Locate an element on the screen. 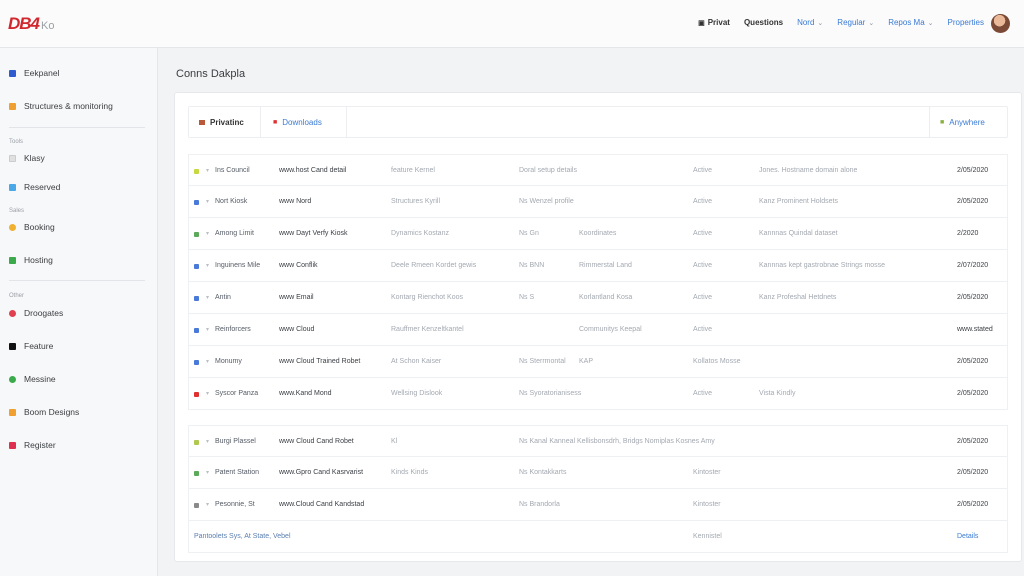 The image size is (1024, 576). cell-owner: www Email is located at coordinates (296, 297).